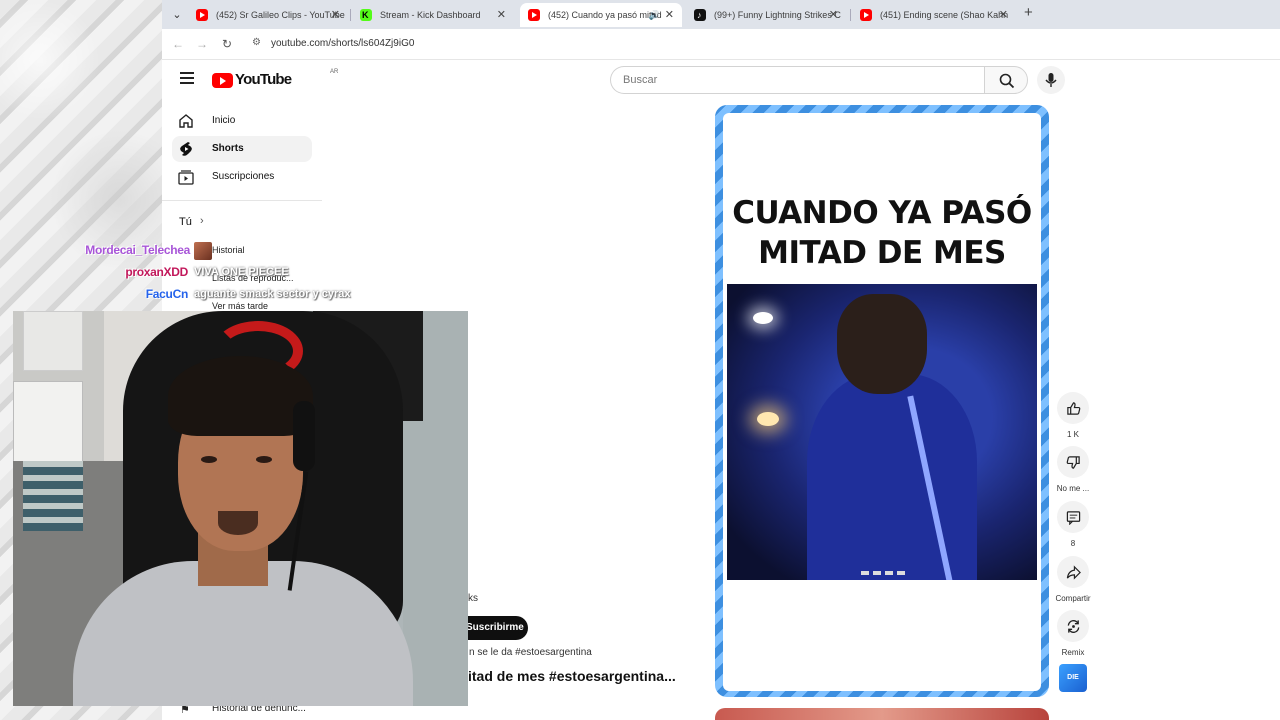 The image size is (1280, 720). I want to click on like-icon, so click(1073, 408).